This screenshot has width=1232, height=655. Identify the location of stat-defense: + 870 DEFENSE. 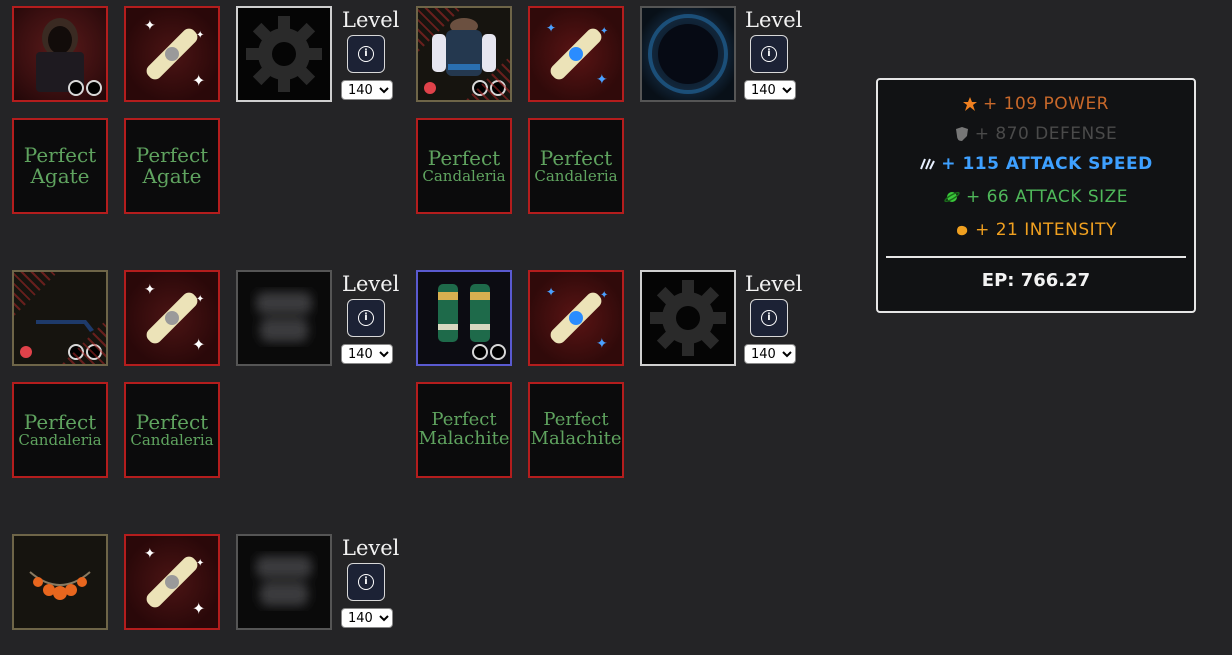
(1036, 134).